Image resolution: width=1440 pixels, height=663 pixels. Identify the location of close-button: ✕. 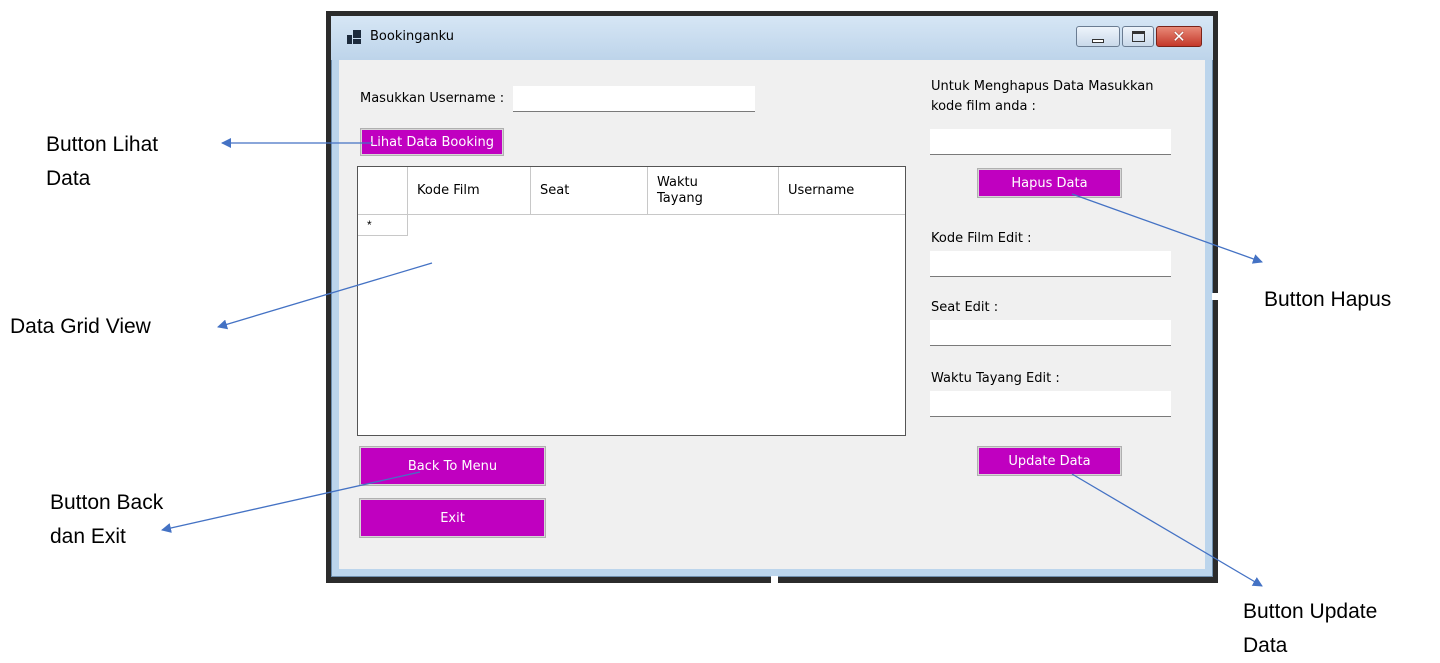
(1179, 36).